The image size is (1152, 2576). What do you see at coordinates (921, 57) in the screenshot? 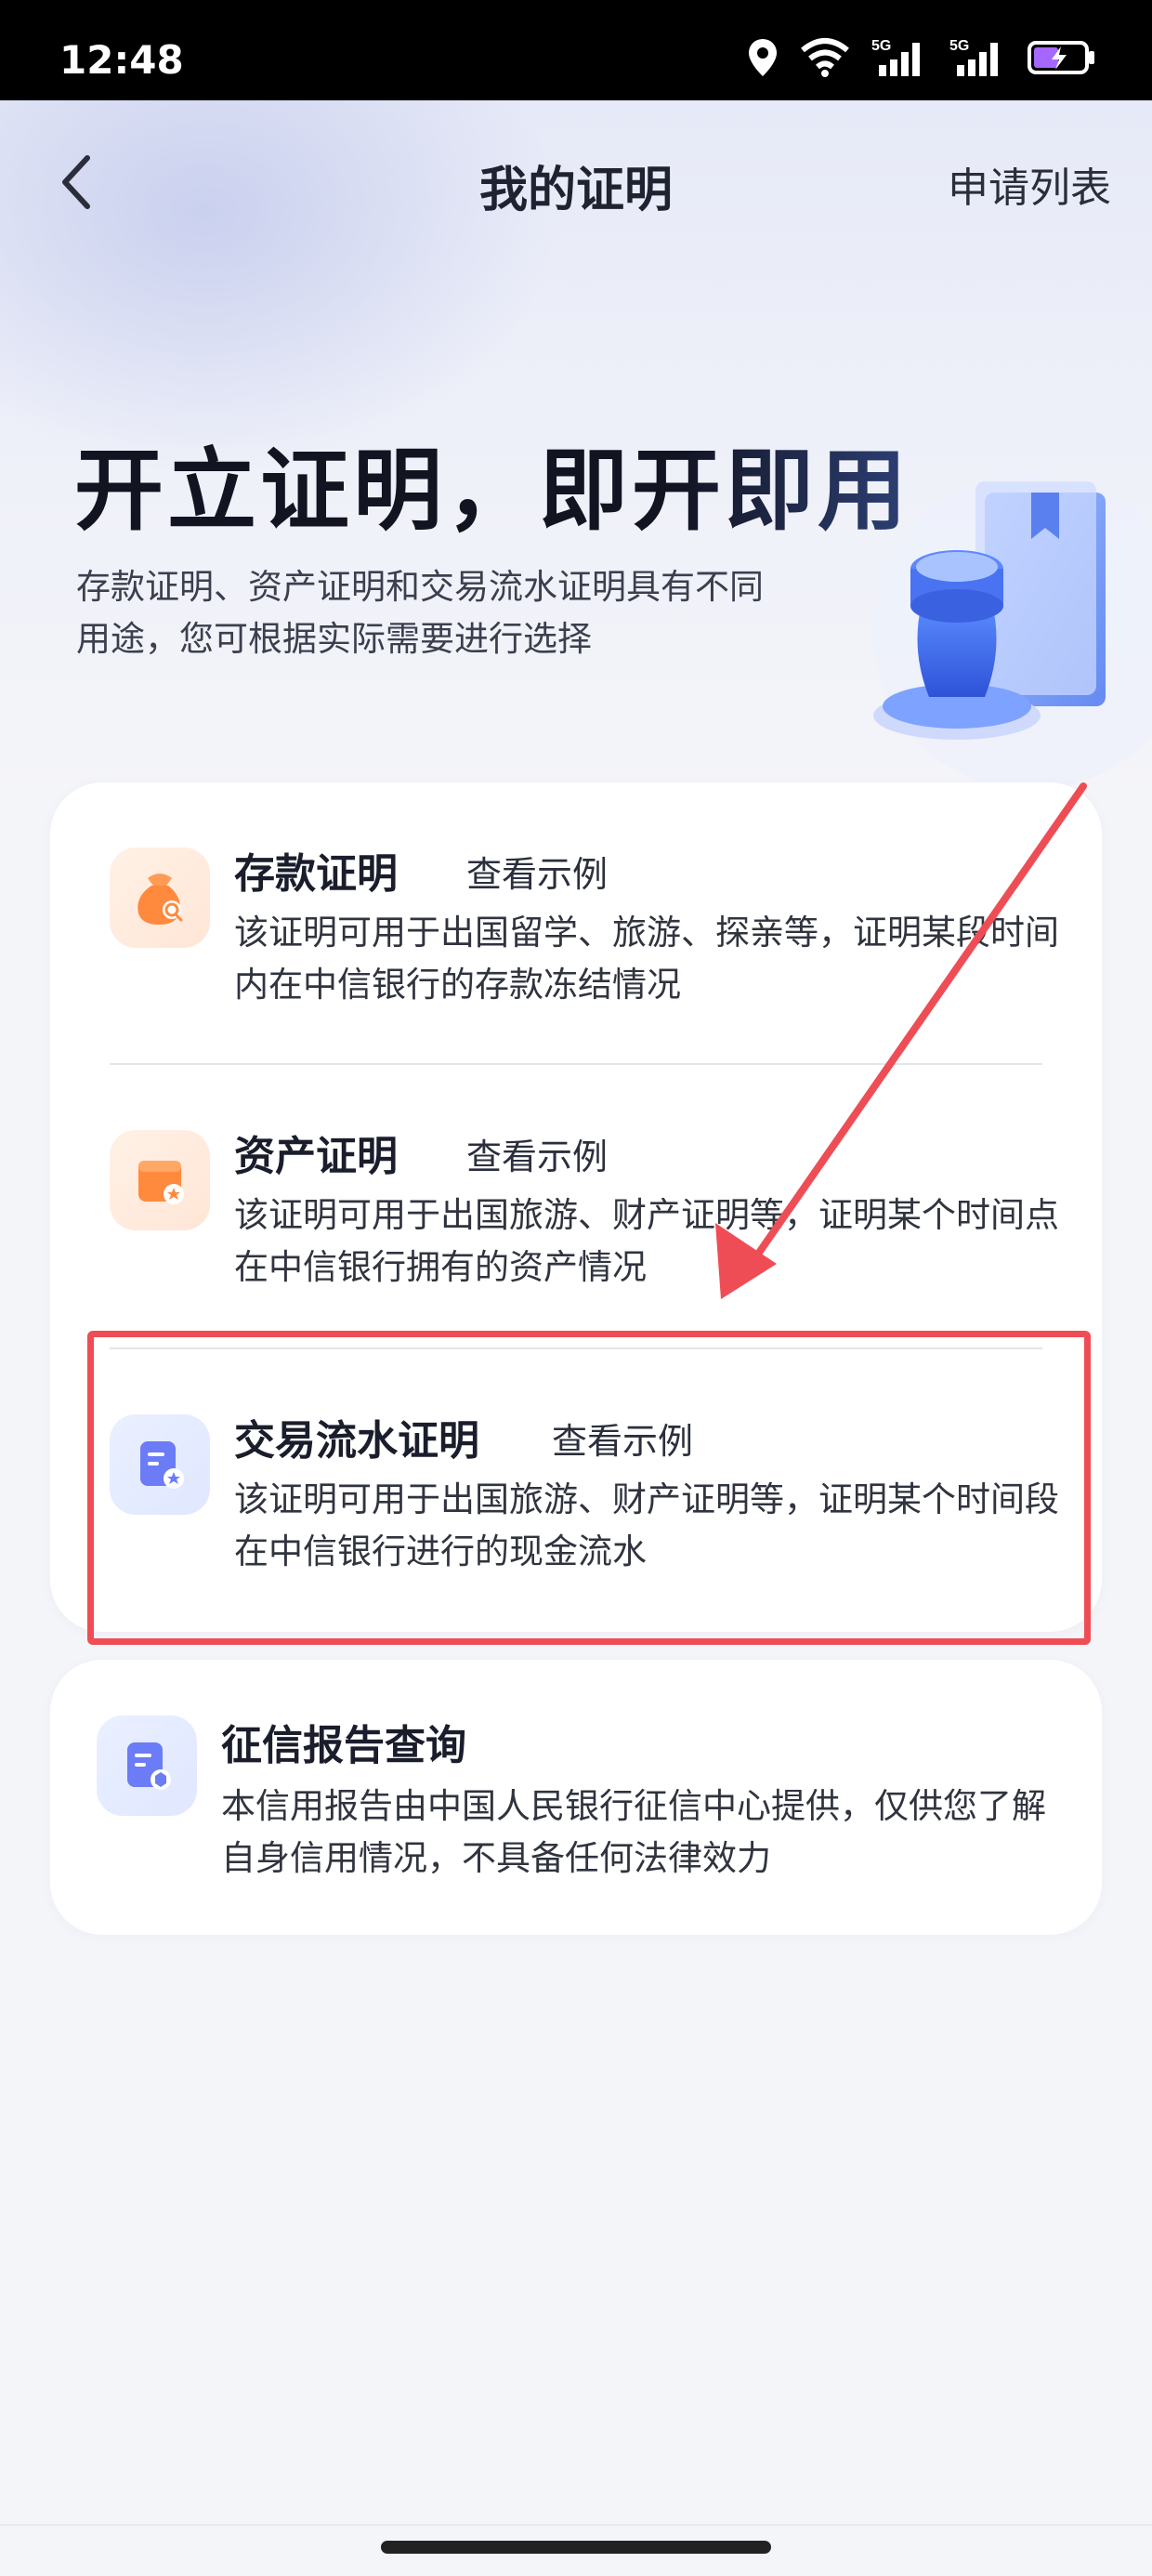
I see `status-icons: 5G 5G` at bounding box center [921, 57].